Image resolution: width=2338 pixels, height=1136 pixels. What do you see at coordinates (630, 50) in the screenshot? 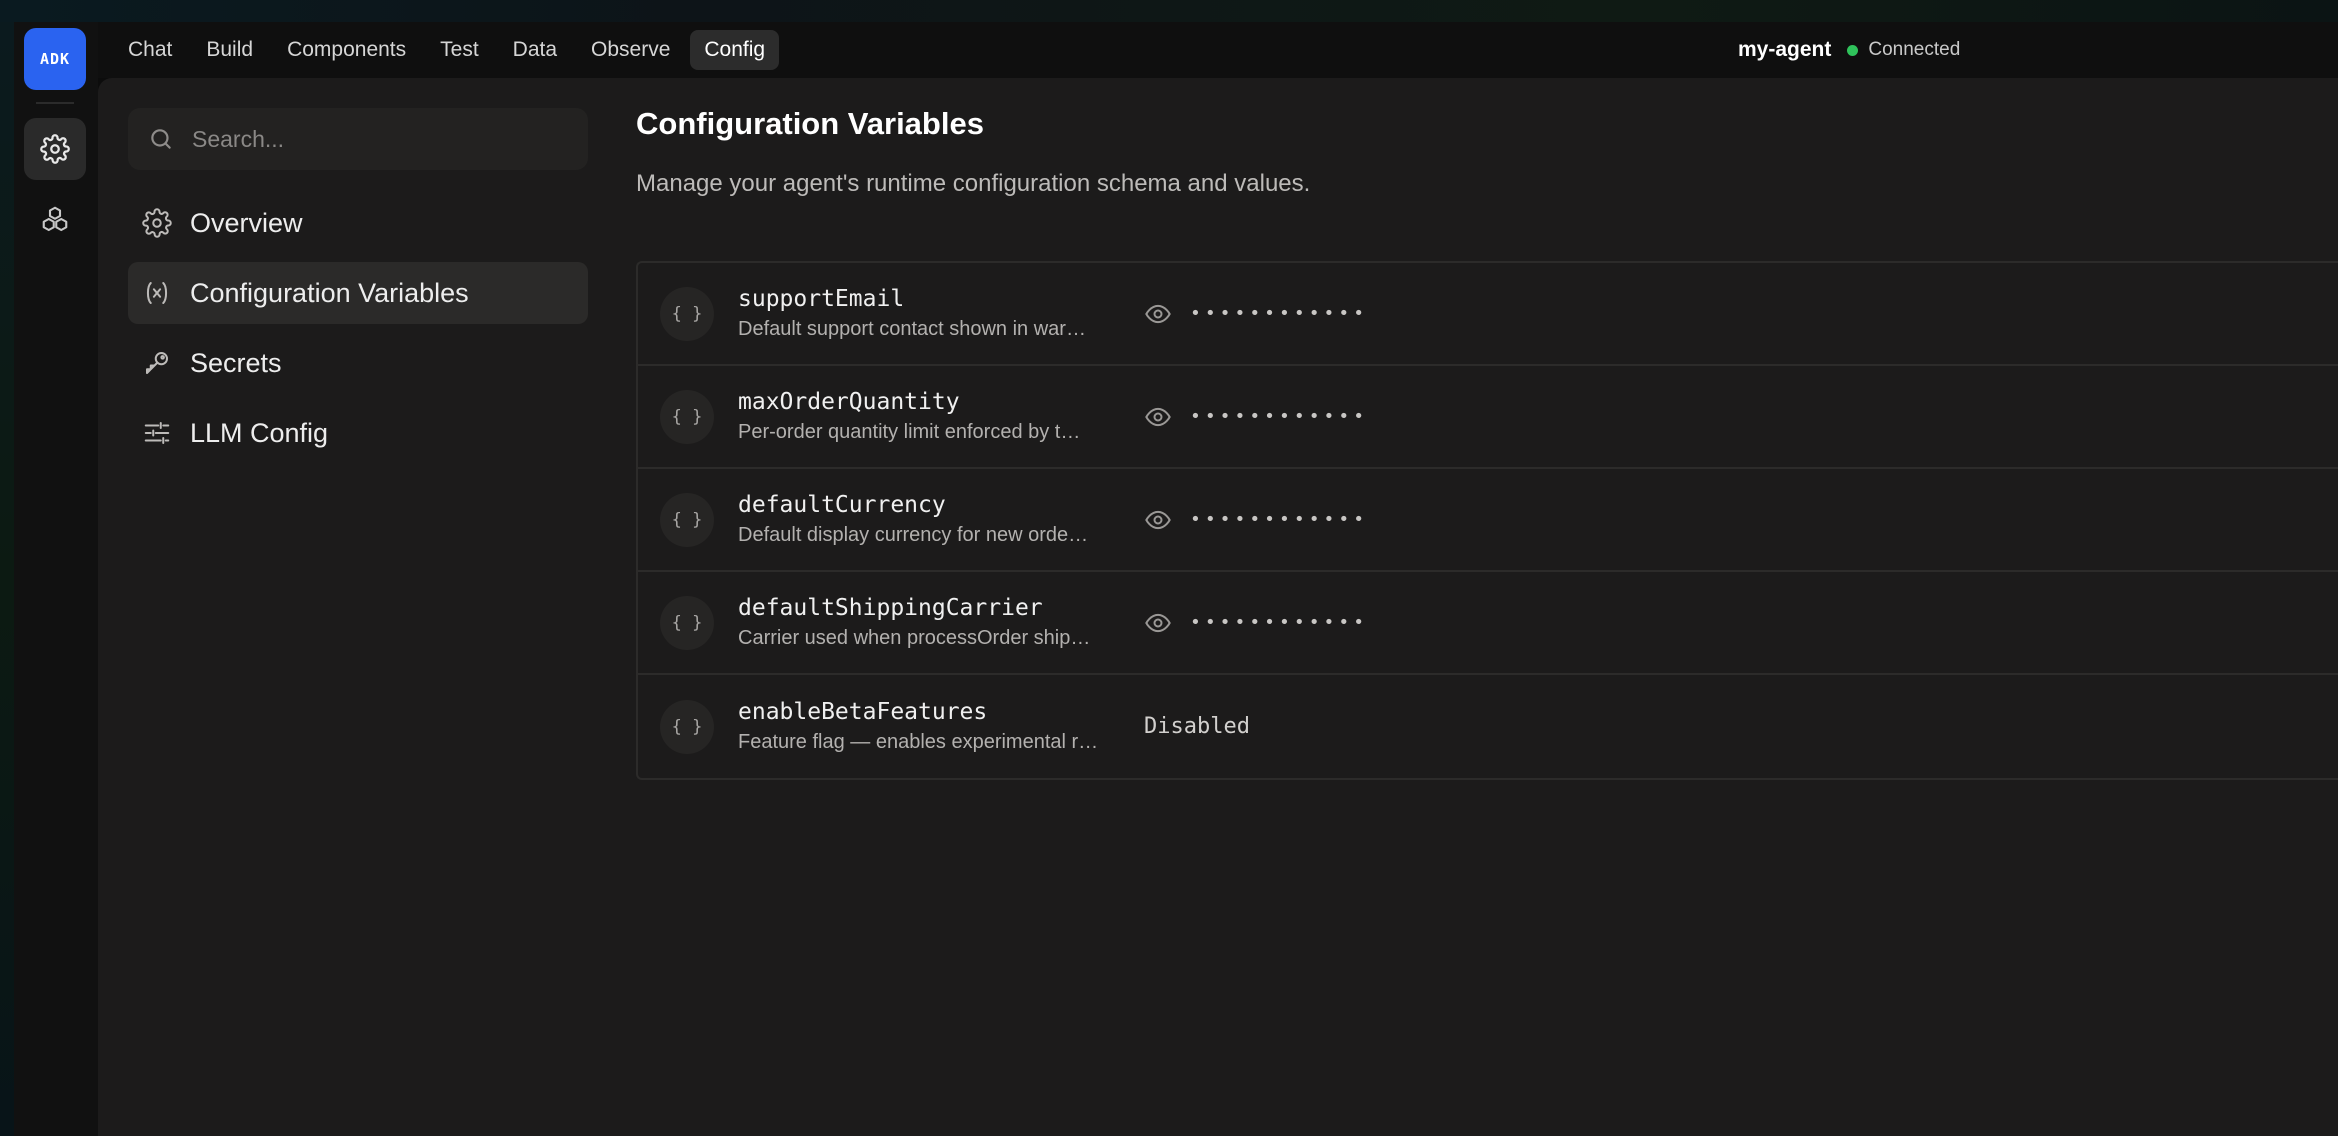
I see `tab-observe: Observe` at bounding box center [630, 50].